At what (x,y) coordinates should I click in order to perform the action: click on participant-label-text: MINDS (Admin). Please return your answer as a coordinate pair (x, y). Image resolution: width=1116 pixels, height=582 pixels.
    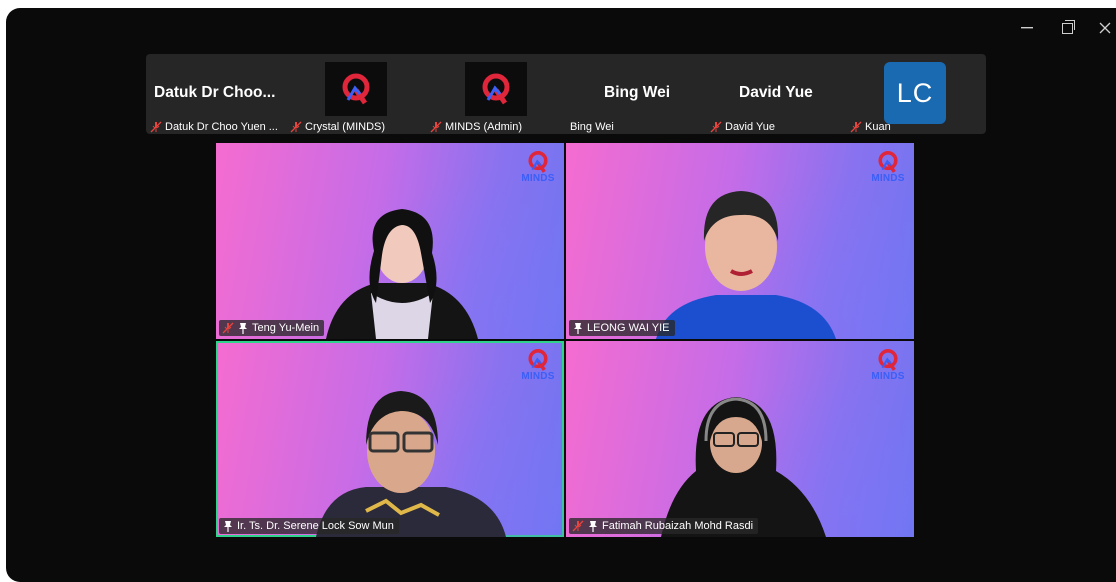
    Looking at the image, I should click on (484, 127).